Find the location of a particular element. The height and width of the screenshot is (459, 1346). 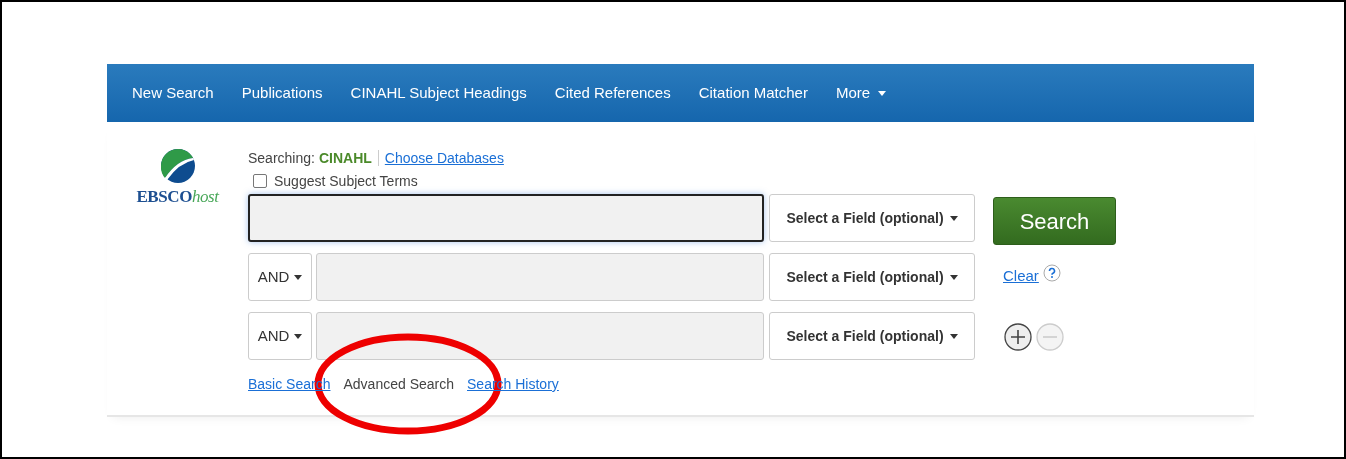

globe-icon is located at coordinates (177, 166).